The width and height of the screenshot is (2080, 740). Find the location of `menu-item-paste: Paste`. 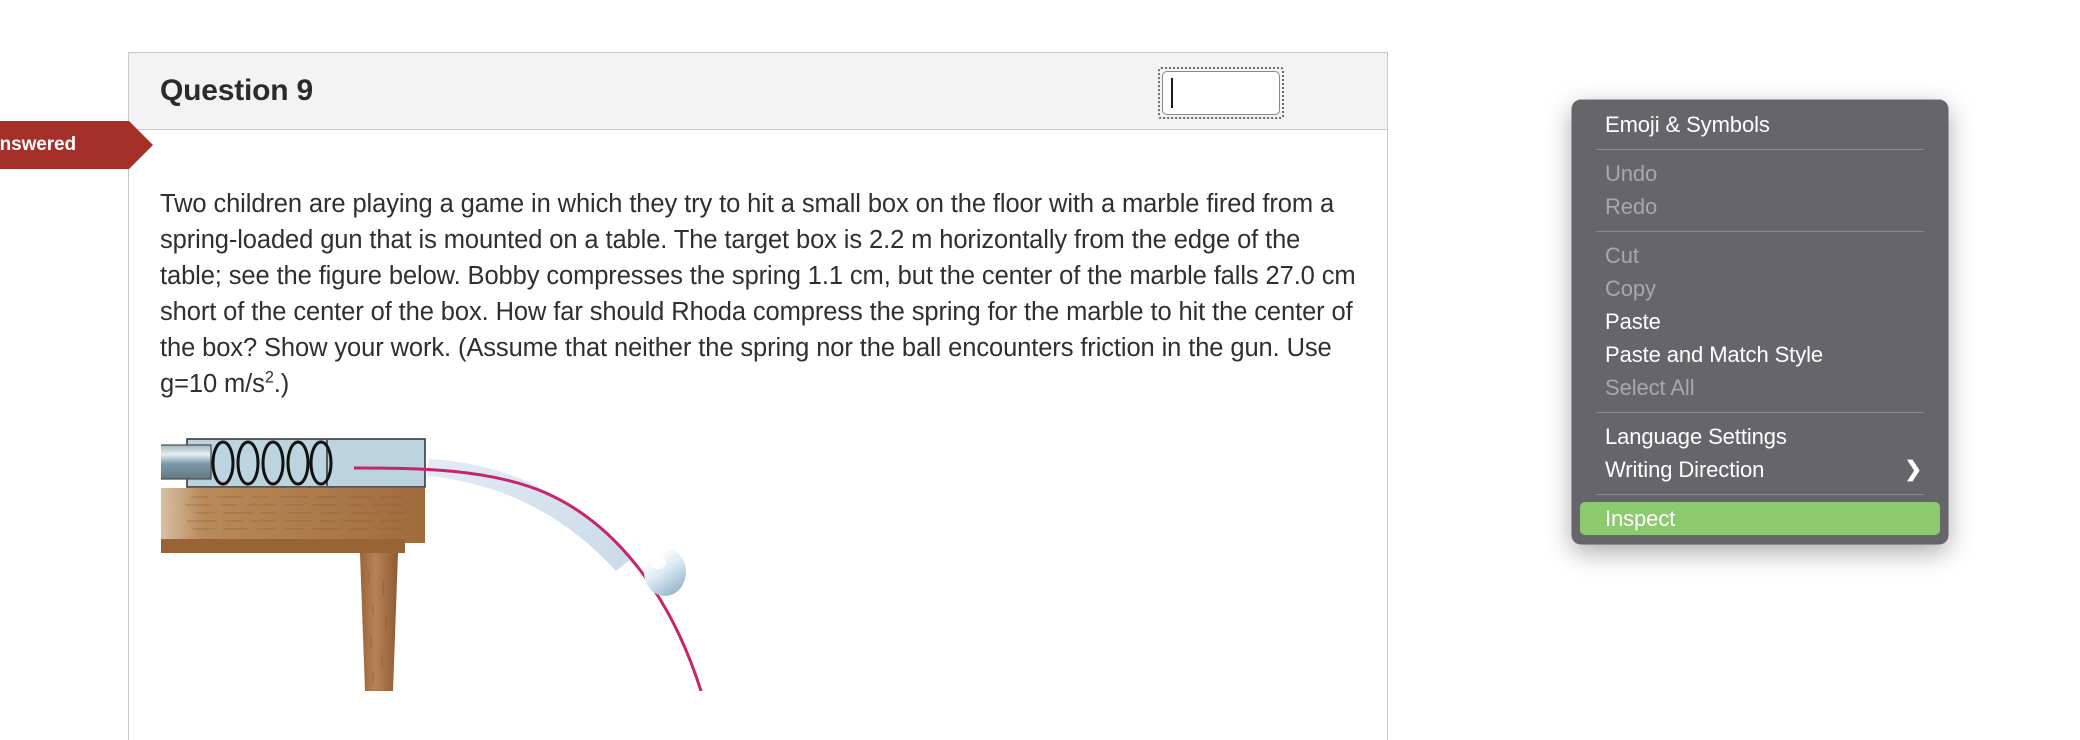

menu-item-paste: Paste is located at coordinates (1760, 321).